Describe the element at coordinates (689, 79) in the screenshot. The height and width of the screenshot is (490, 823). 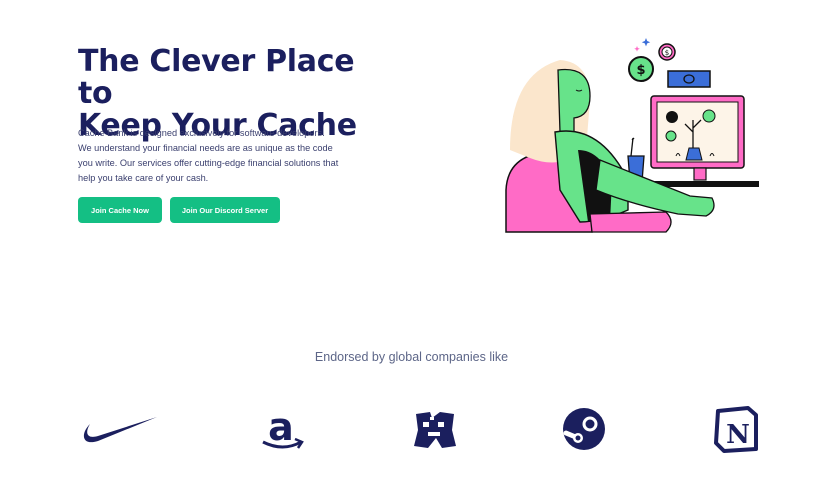
I see `banknote-icon` at that location.